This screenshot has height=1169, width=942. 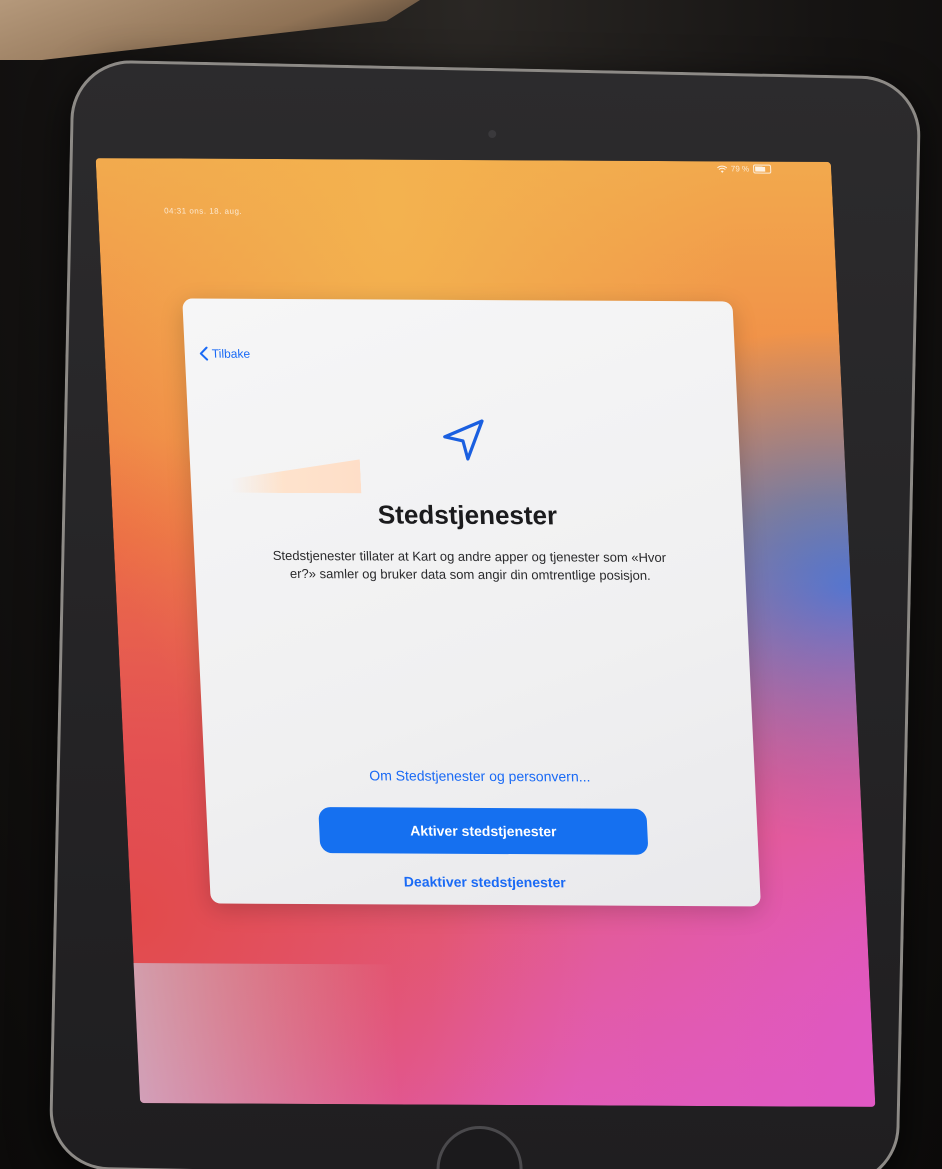 I want to click on status-indicators: 79 %, so click(x=744, y=169).